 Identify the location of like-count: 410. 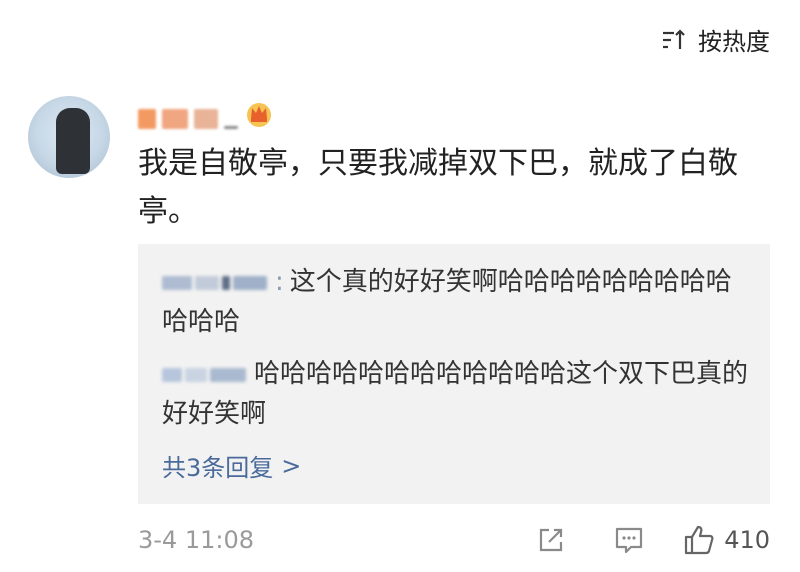
(747, 540).